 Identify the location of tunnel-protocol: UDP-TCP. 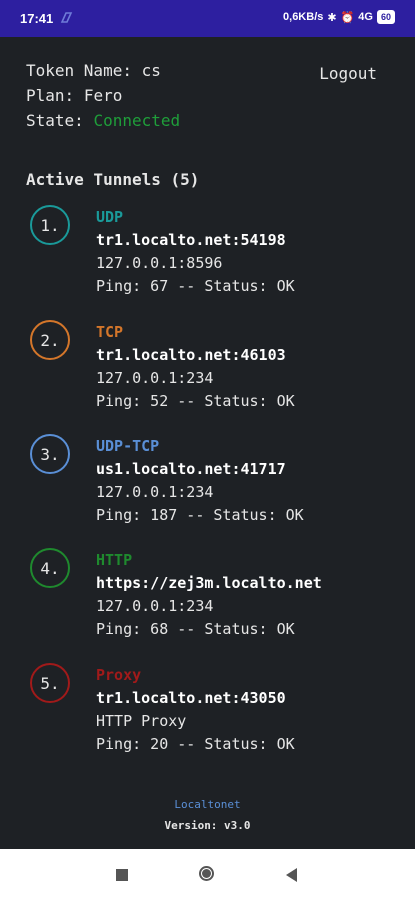
(128, 446).